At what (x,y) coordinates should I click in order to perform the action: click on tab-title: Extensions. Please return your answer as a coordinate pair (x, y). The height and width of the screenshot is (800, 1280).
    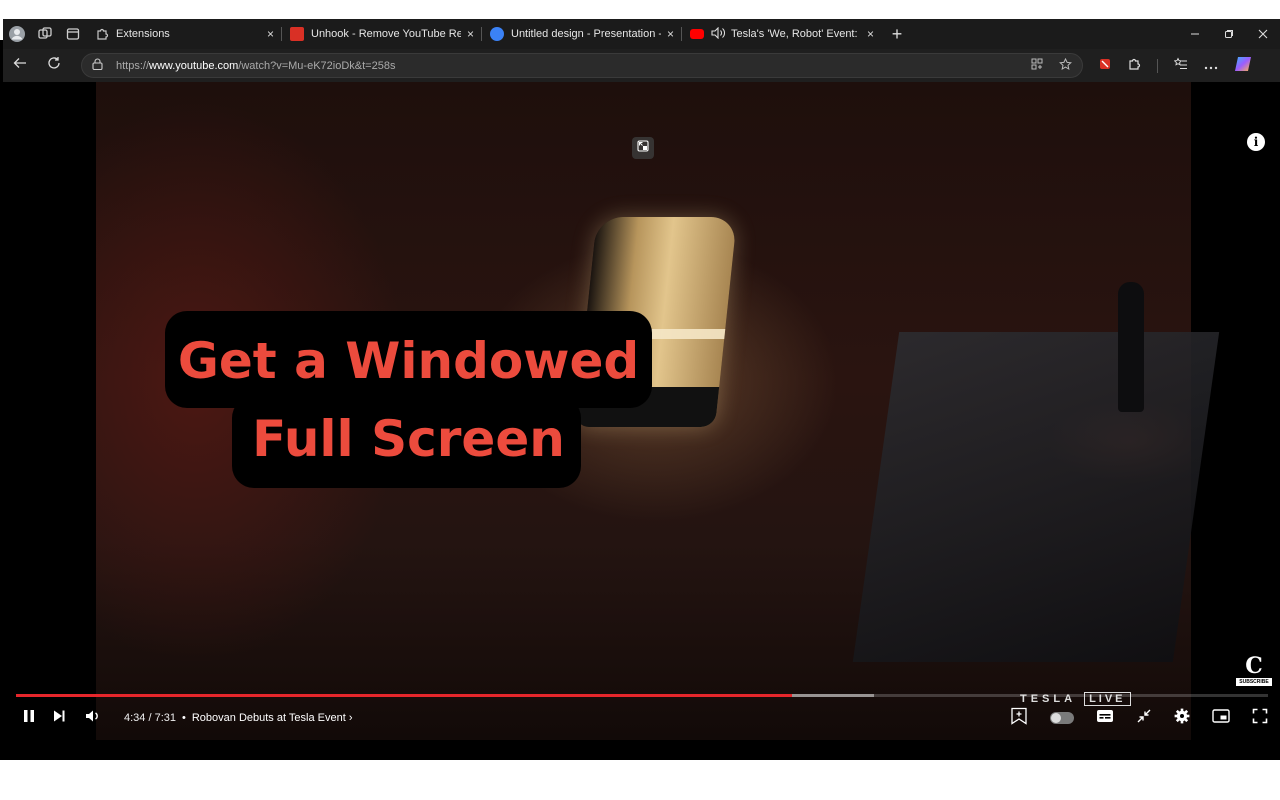
    Looking at the image, I should click on (143, 34).